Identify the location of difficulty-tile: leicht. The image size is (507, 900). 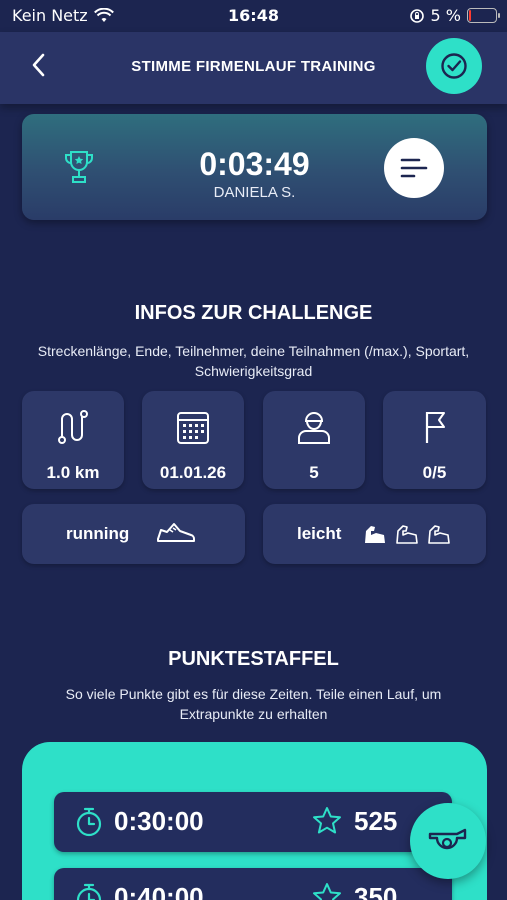
(374, 534).